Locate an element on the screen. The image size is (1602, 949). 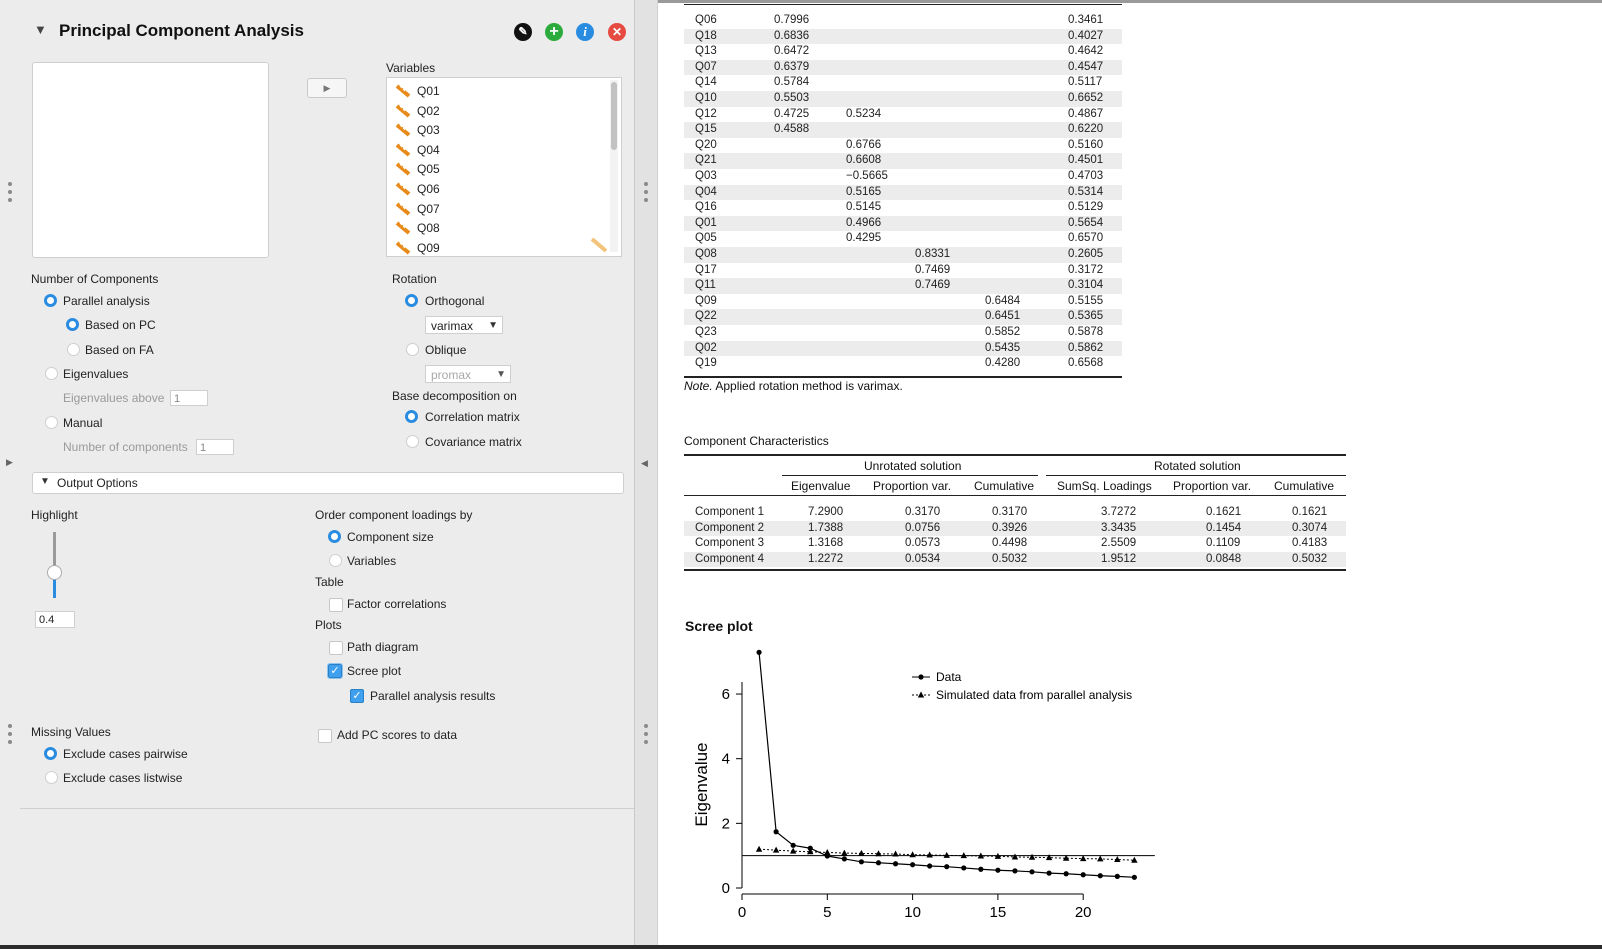
plots-label: Plots is located at coordinates (328, 625).